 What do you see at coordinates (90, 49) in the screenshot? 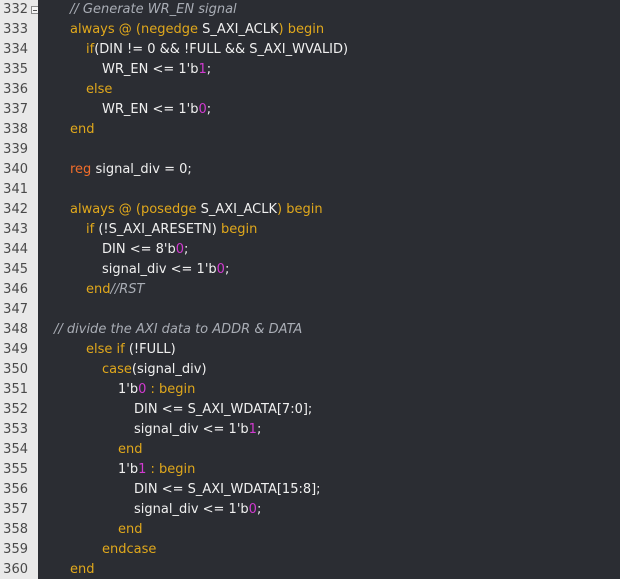
I see `code-token: if` at bounding box center [90, 49].